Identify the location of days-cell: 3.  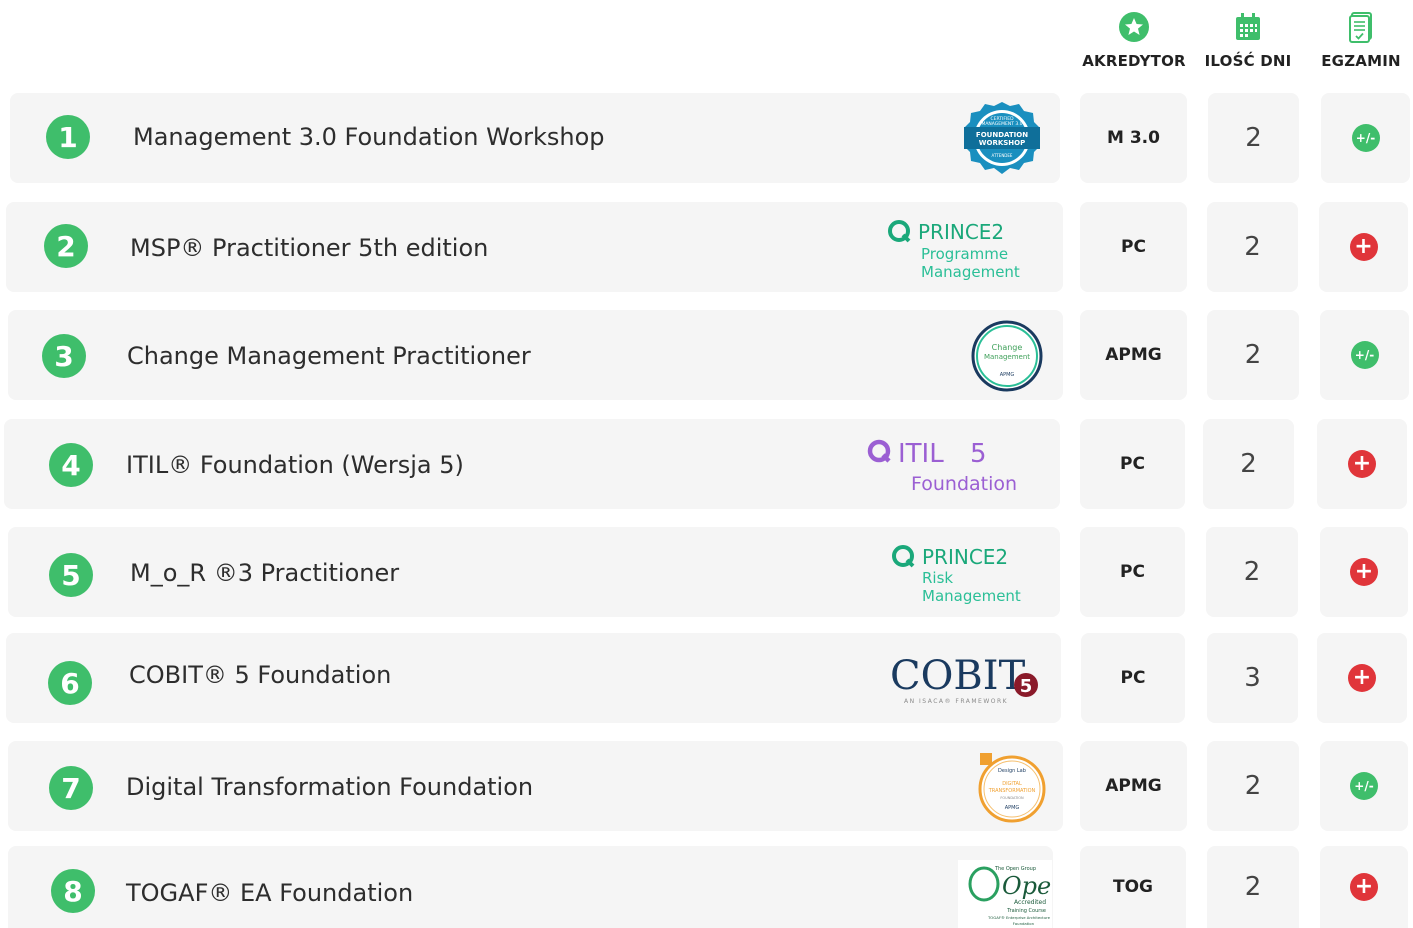
(1252, 678).